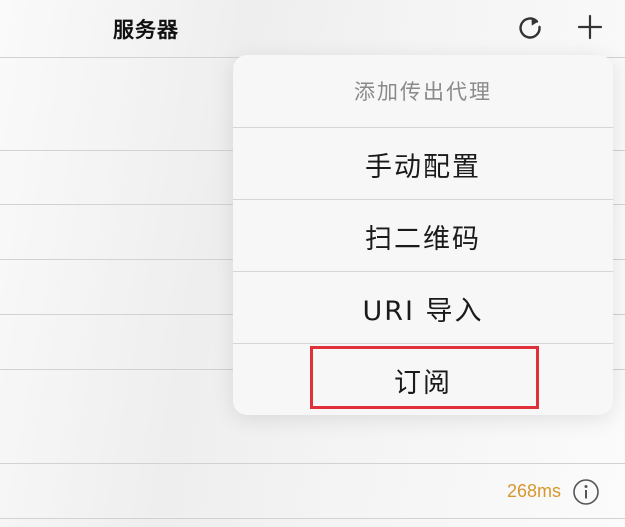 The height and width of the screenshot is (527, 625). I want to click on menu-item-scan-qr: 扫二维码, so click(423, 236).